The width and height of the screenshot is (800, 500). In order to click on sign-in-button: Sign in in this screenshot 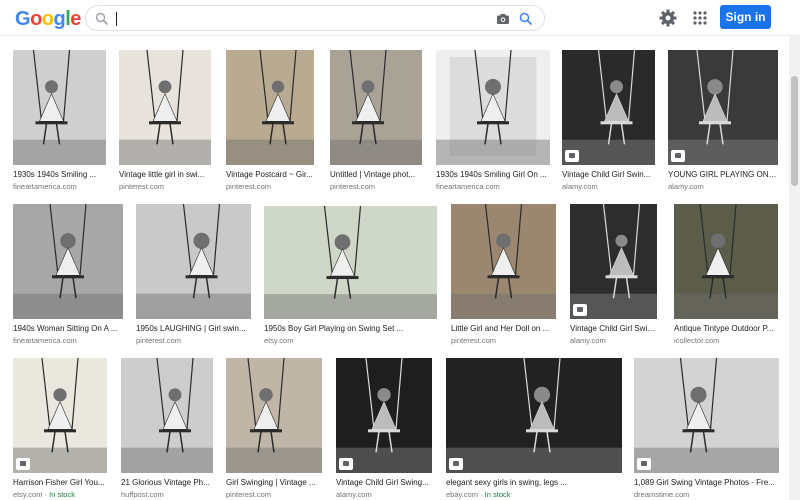, I will do `click(745, 17)`.